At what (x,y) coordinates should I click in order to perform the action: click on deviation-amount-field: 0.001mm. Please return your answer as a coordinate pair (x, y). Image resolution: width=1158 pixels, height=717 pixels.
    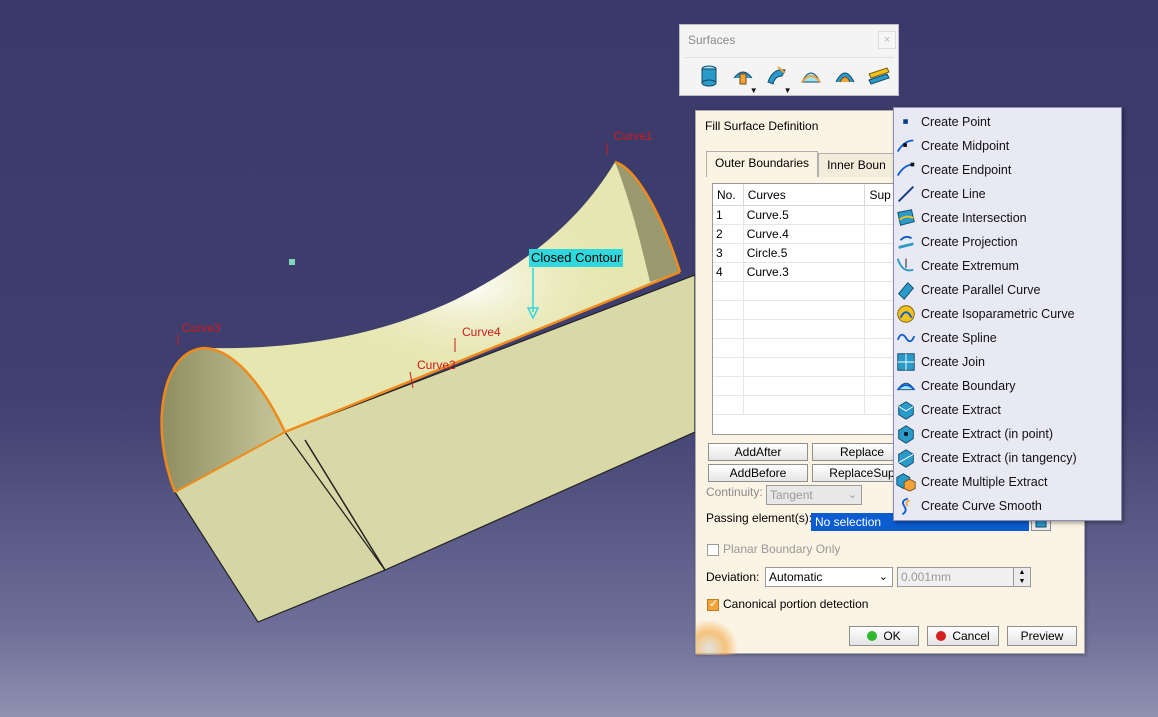
    Looking at the image, I should click on (956, 577).